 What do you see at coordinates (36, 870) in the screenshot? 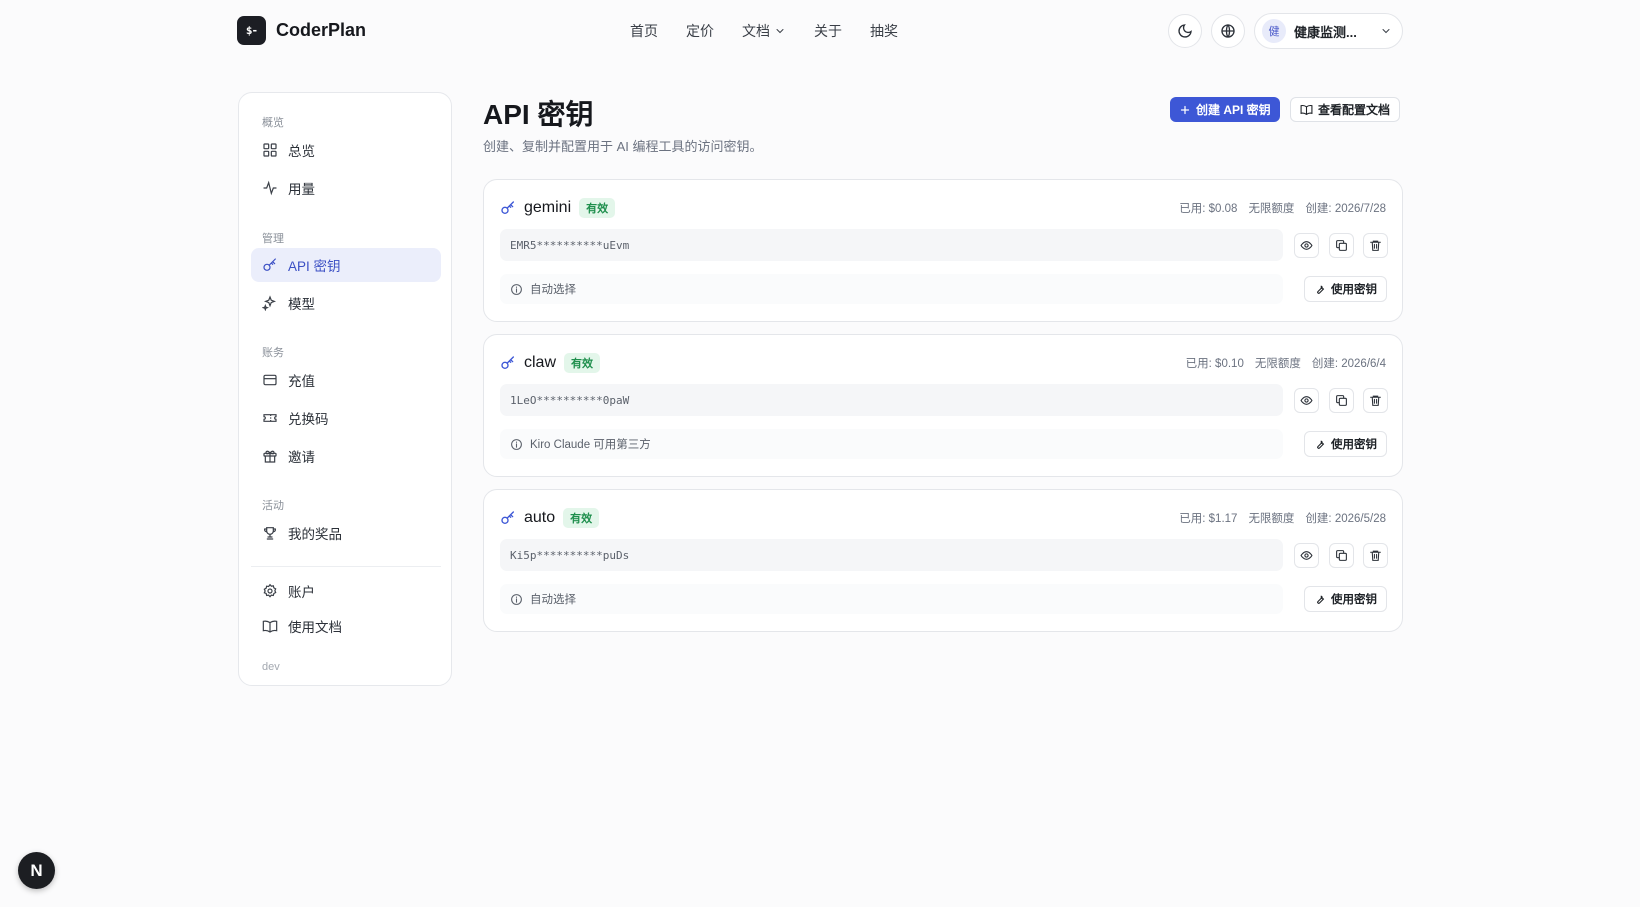
I see `dev-tools-badge: N` at bounding box center [36, 870].